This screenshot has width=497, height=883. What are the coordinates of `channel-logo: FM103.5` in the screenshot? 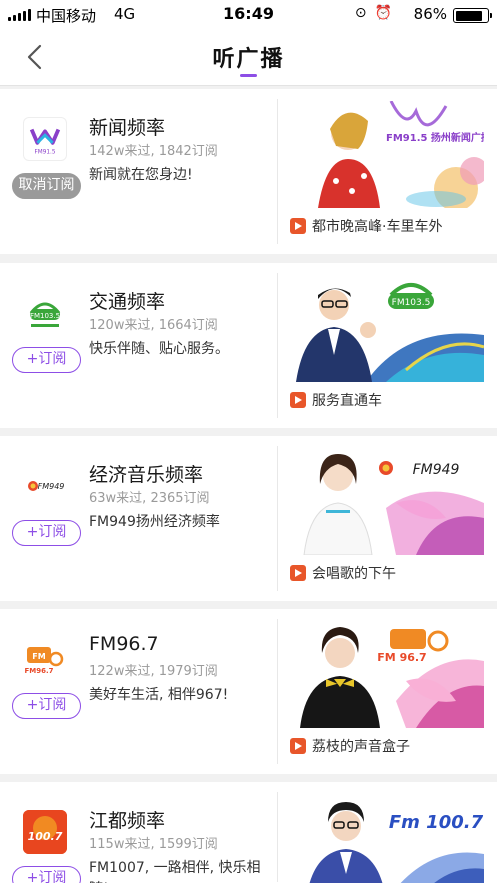 It's located at (45, 313).